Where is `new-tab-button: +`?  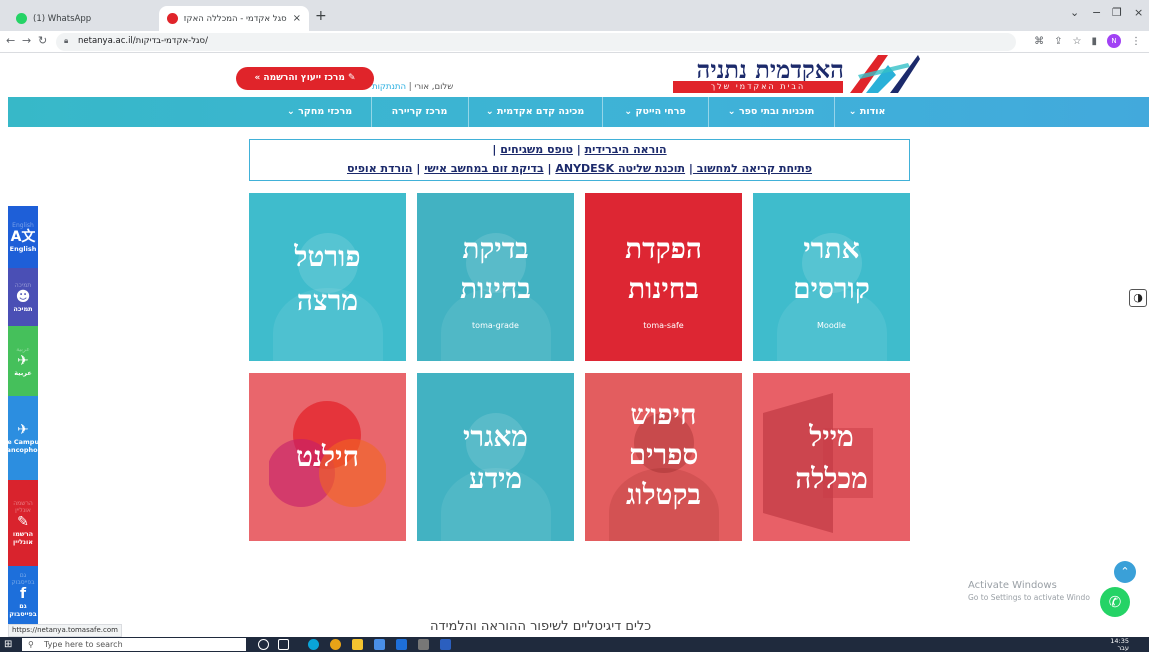 new-tab-button: + is located at coordinates (321, 16).